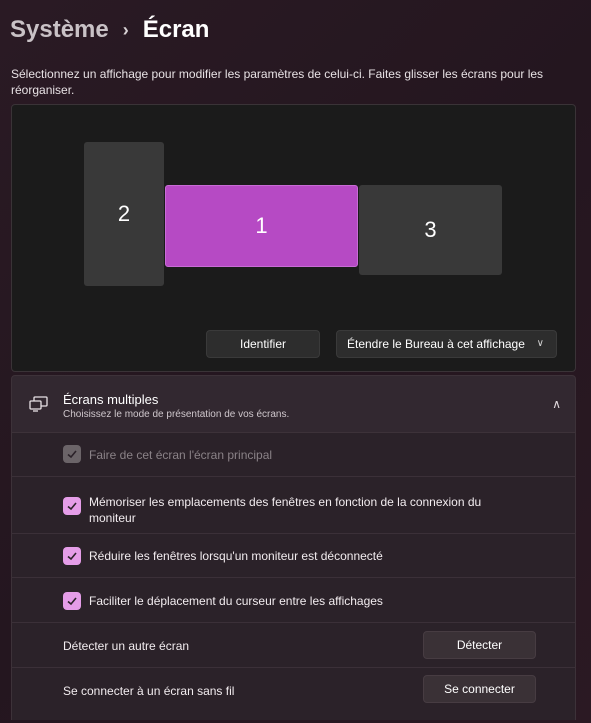 The image size is (591, 723). I want to click on connect-button: Se connecter, so click(479, 689).